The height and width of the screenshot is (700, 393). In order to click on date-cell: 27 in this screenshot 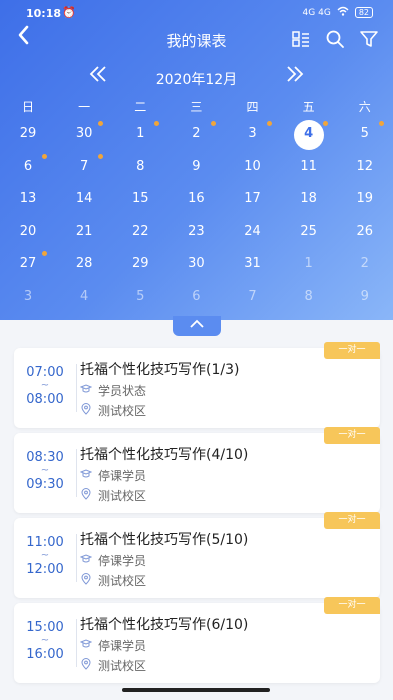, I will do `click(28, 264)`.